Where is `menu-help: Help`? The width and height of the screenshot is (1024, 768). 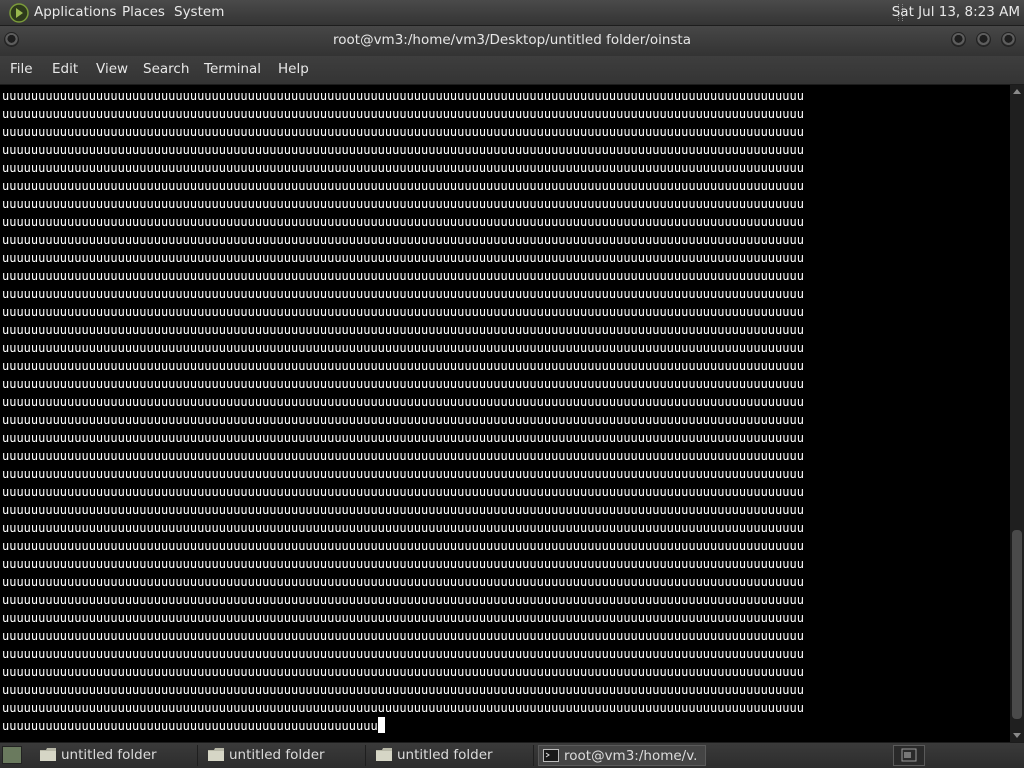 menu-help: Help is located at coordinates (293, 69).